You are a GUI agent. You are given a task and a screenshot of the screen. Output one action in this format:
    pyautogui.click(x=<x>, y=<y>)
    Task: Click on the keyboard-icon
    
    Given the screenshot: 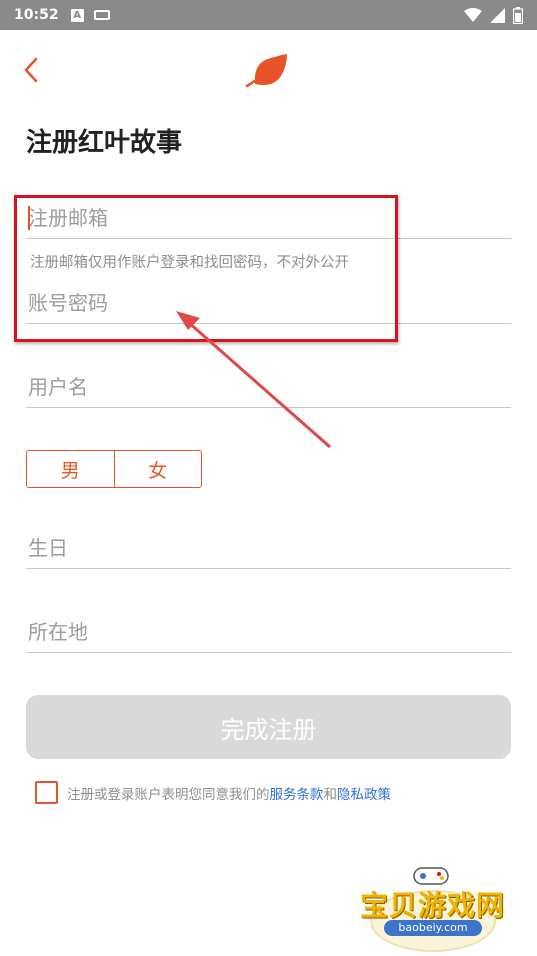 What is the action you would take?
    pyautogui.click(x=101, y=15)
    